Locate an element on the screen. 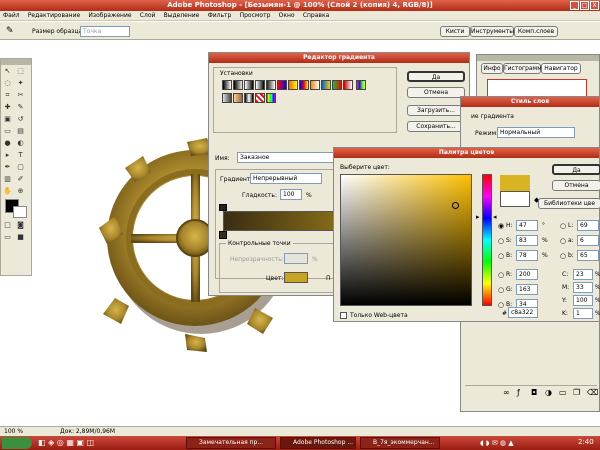 The image size is (600, 450). menu-window: Окно is located at coordinates (287, 16).